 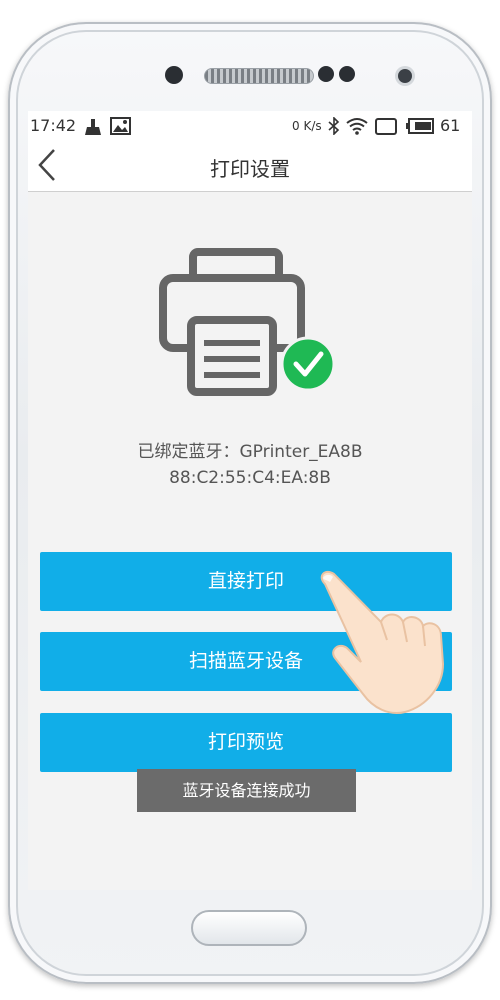 I want to click on front-sensor, so click(x=174, y=75).